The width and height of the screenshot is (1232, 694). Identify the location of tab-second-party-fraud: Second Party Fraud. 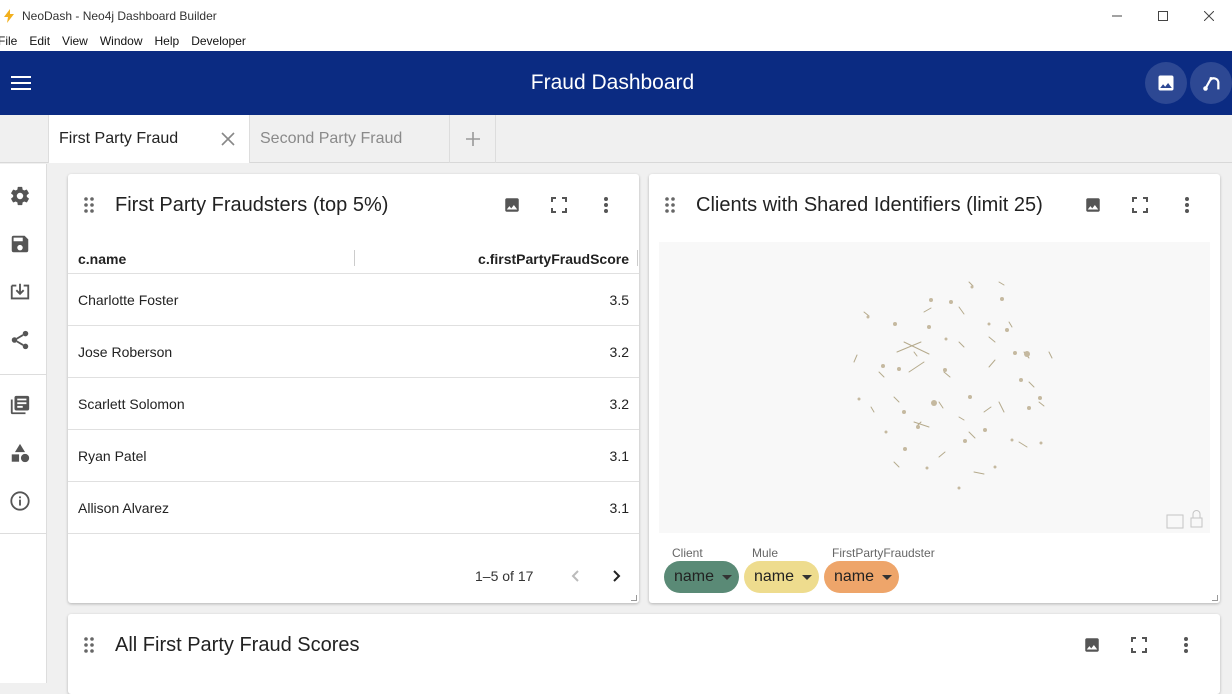
(349, 139).